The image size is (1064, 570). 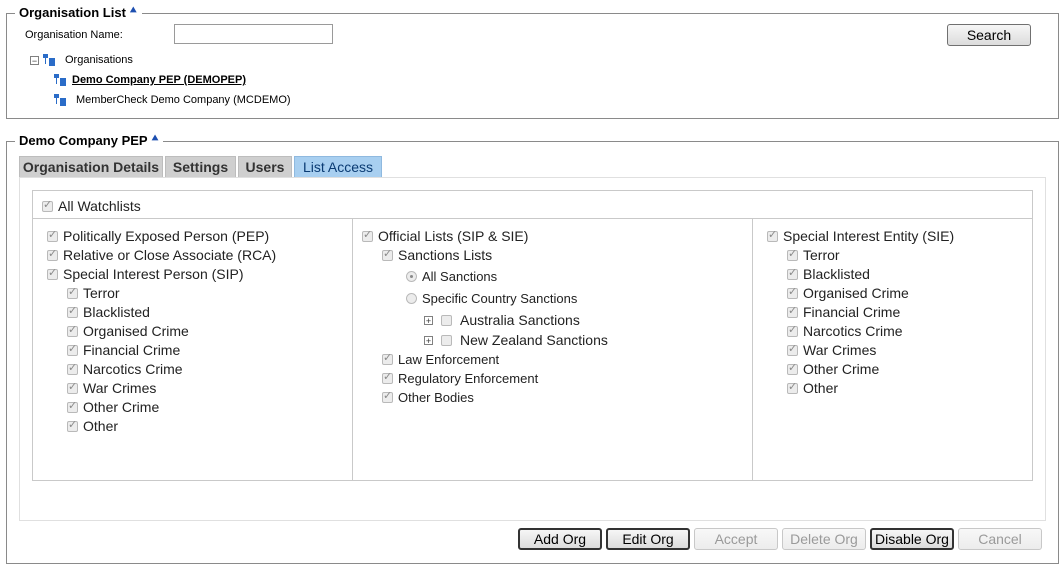 What do you see at coordinates (265, 166) in the screenshot?
I see `tab-users: Users` at bounding box center [265, 166].